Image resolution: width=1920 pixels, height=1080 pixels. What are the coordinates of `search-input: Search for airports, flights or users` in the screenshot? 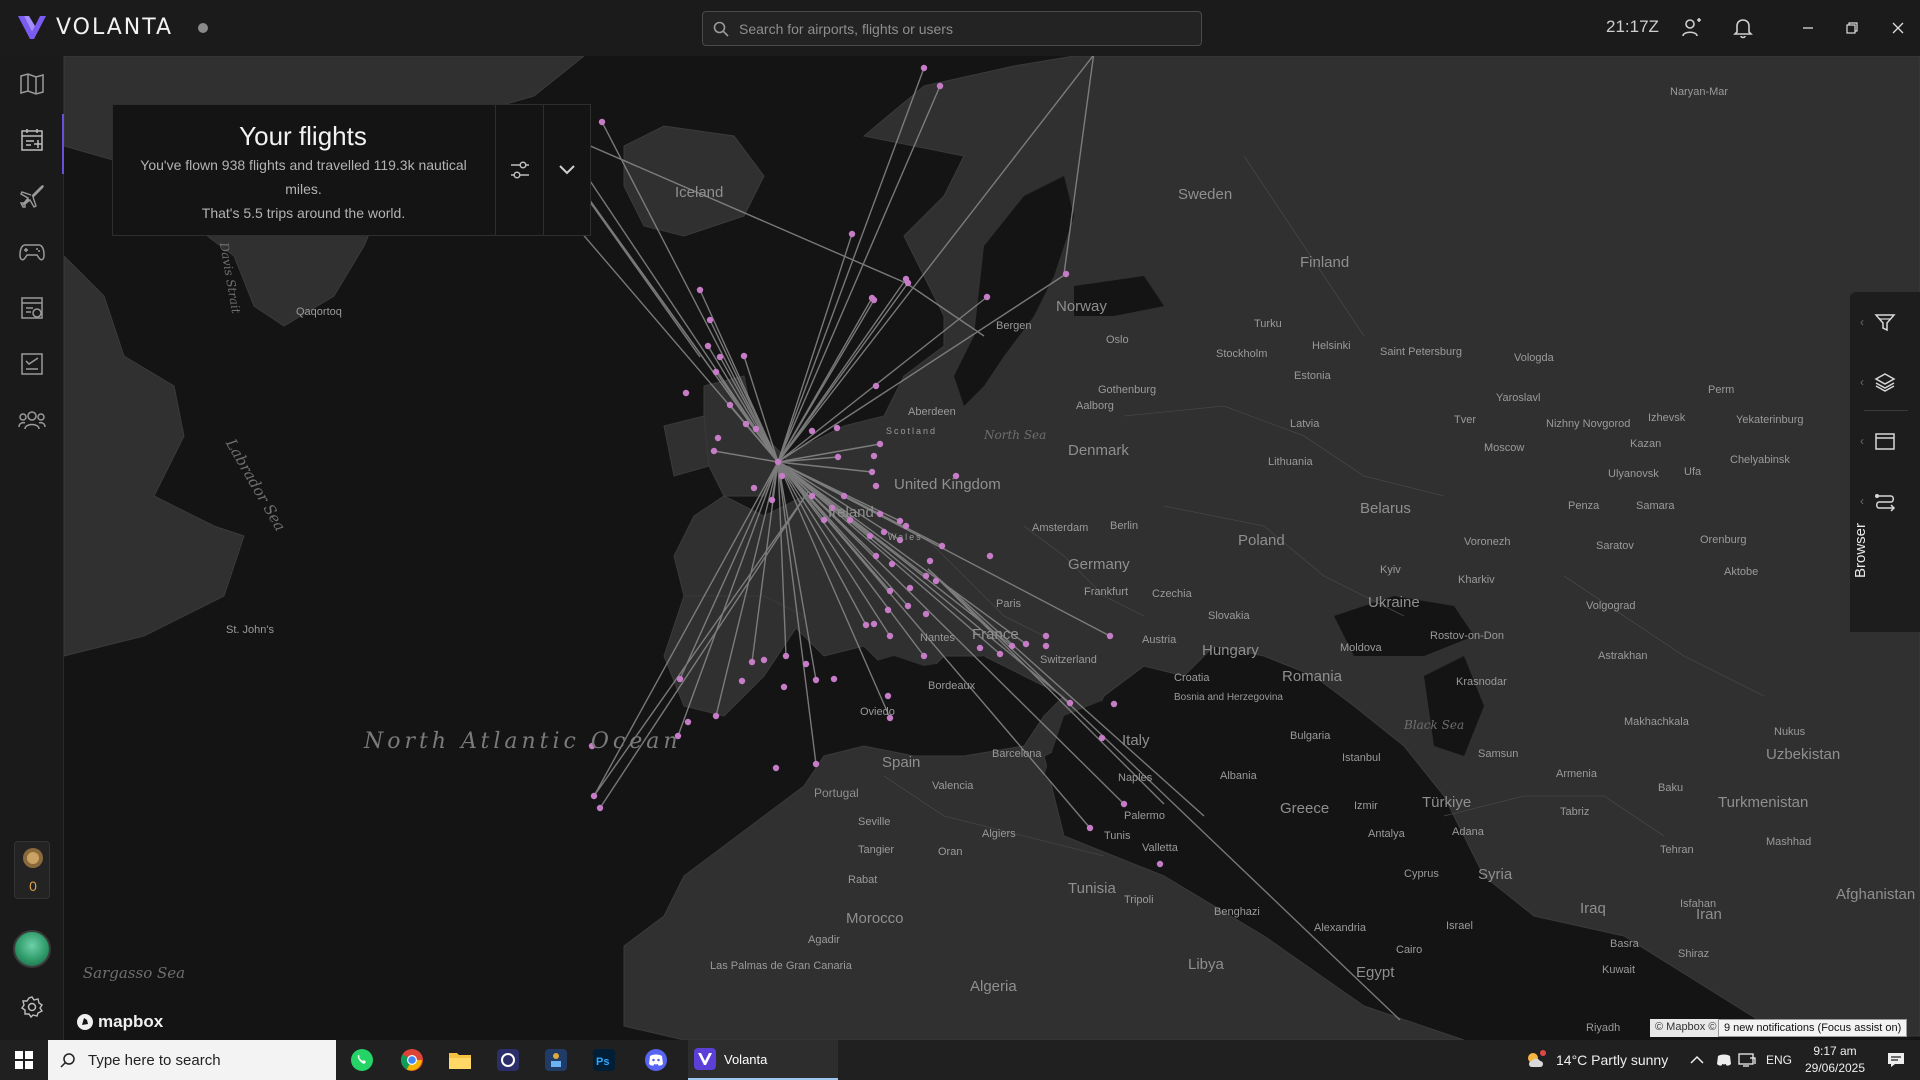 It's located at (952, 28).